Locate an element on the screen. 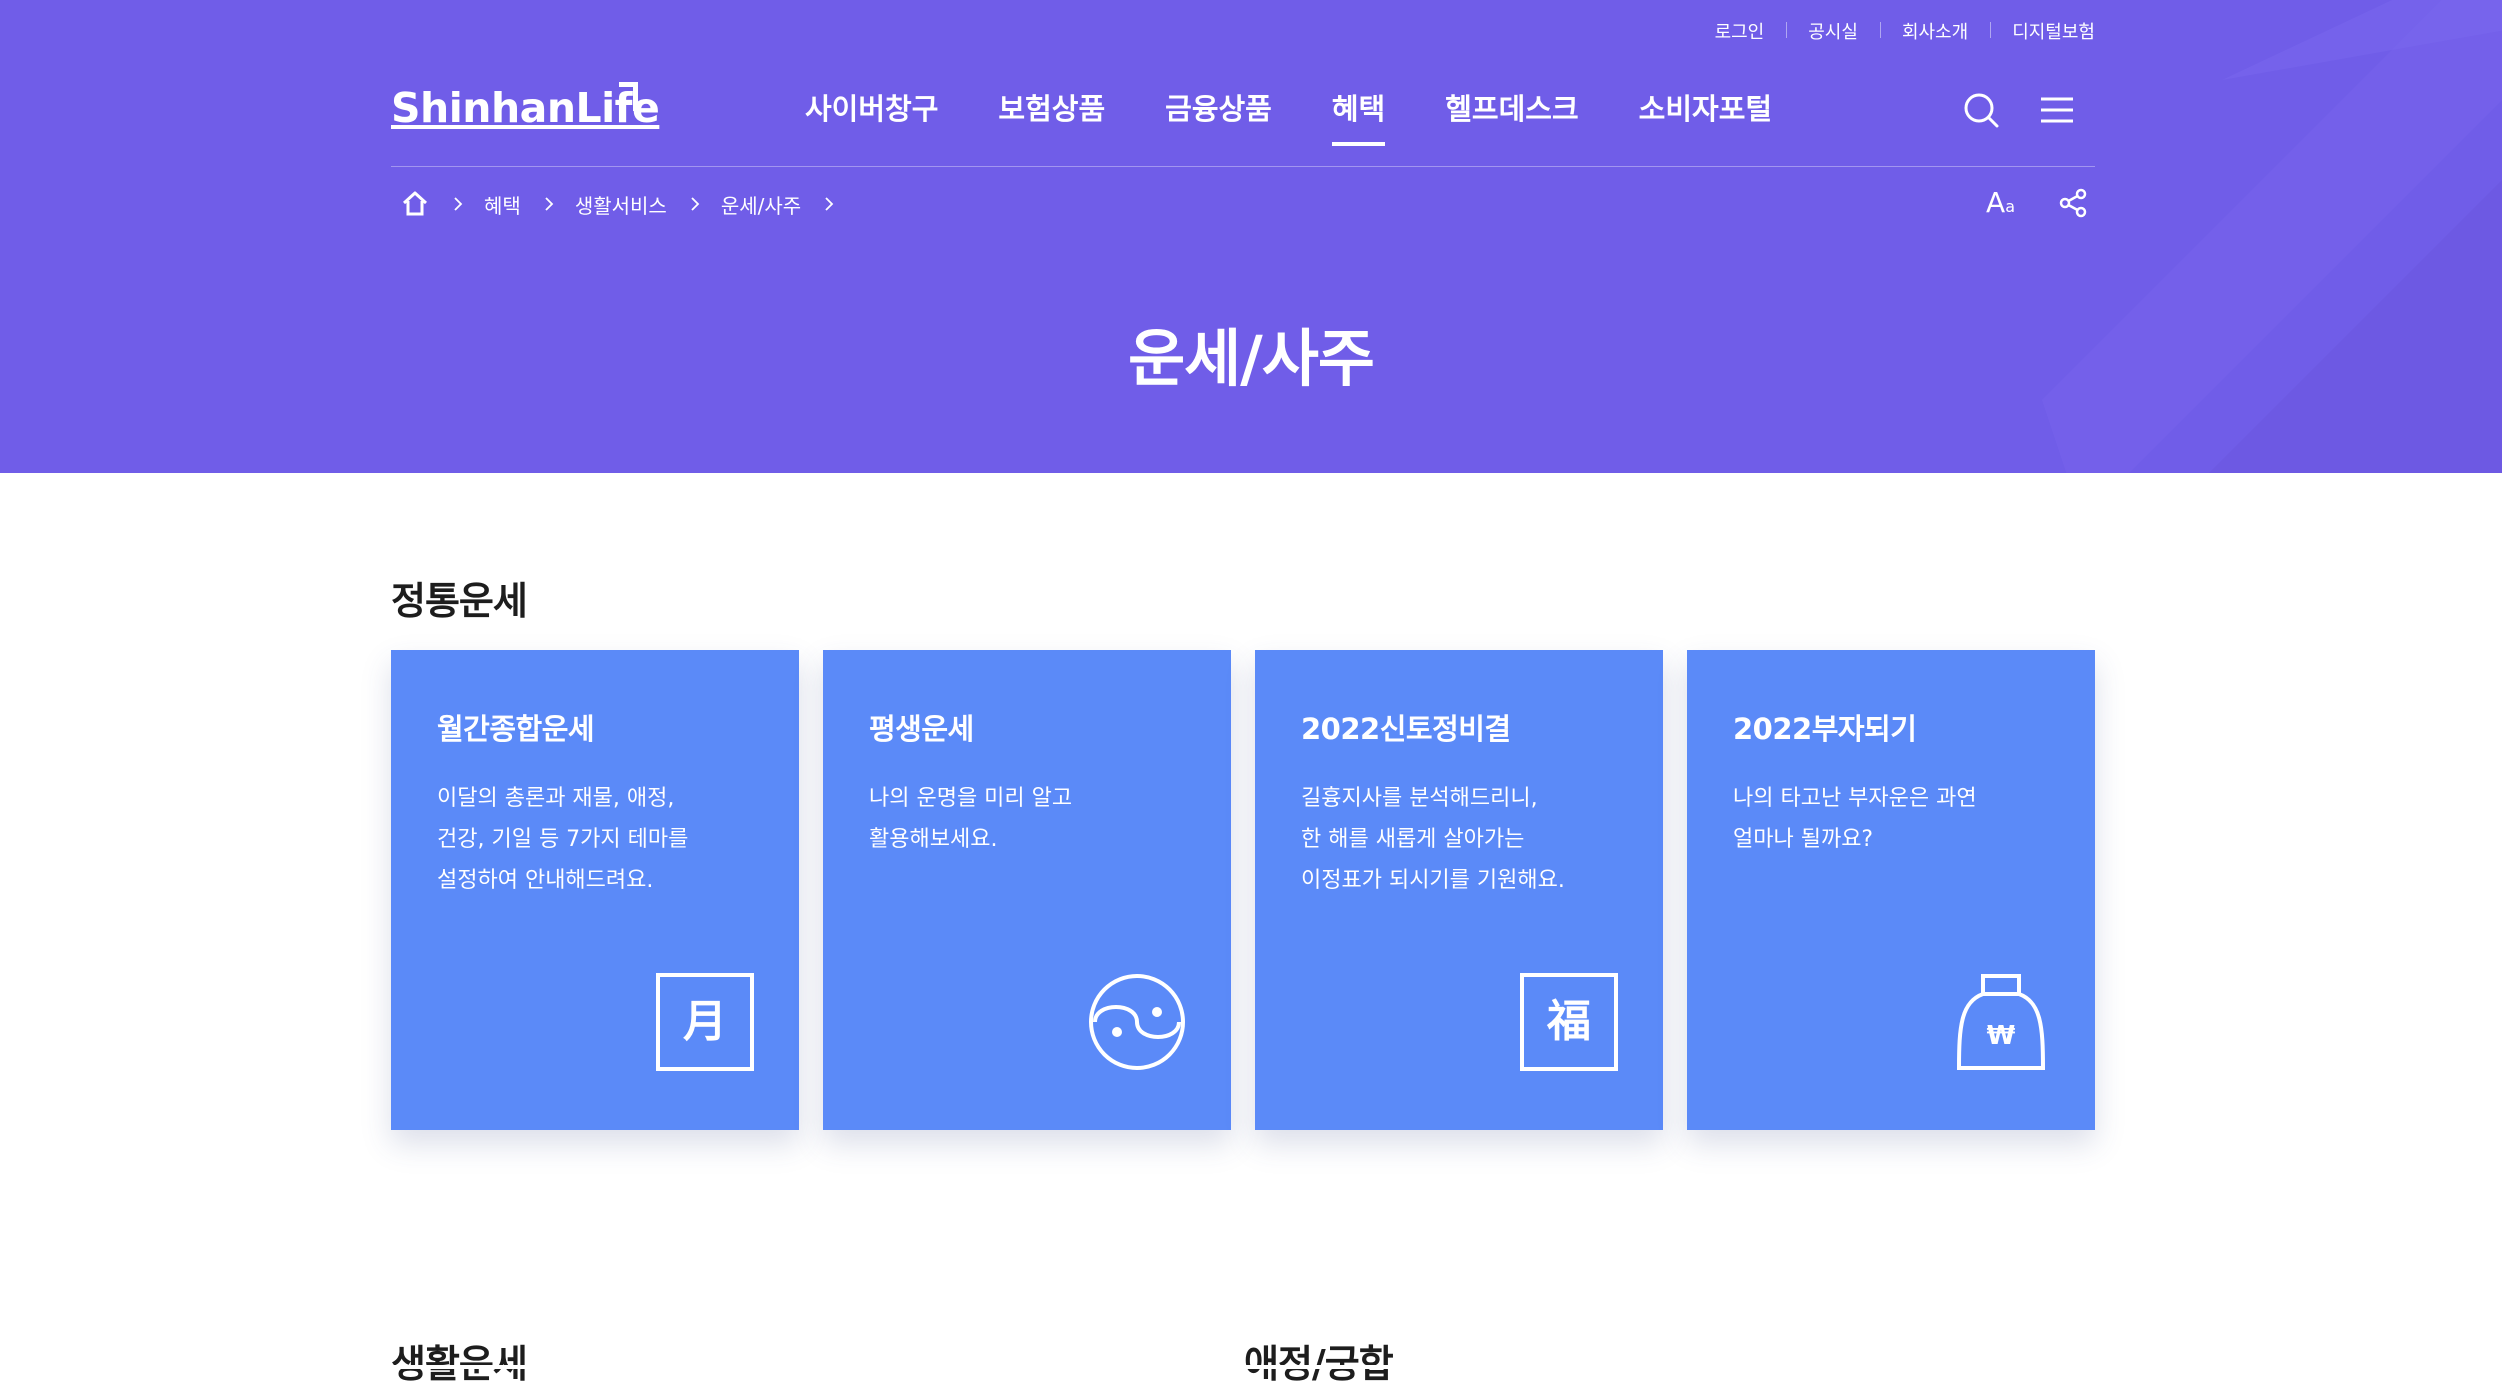 The image size is (2502, 1388). main-menu: 사이버창구 보험상품 금융상품 혜택 헬프데스크 소비자포털 is located at coordinates (1288, 116).